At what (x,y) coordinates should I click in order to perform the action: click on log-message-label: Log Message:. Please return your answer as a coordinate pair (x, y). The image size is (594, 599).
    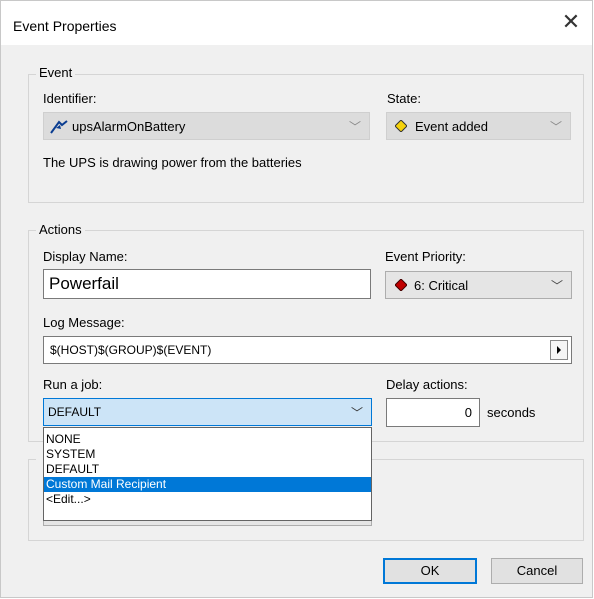
    Looking at the image, I should click on (84, 322).